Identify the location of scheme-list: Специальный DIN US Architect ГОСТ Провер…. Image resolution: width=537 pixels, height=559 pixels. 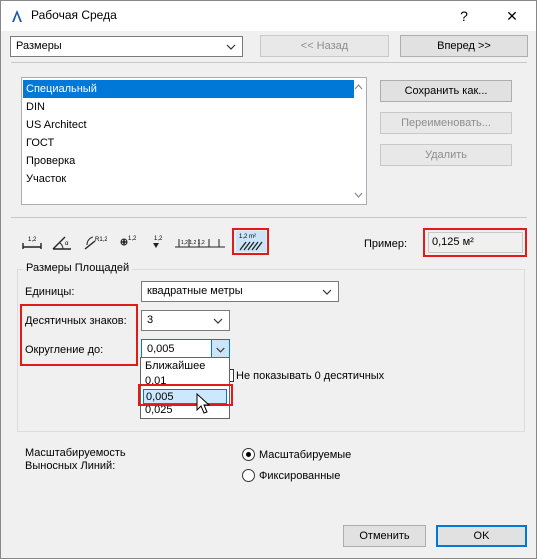
(194, 141).